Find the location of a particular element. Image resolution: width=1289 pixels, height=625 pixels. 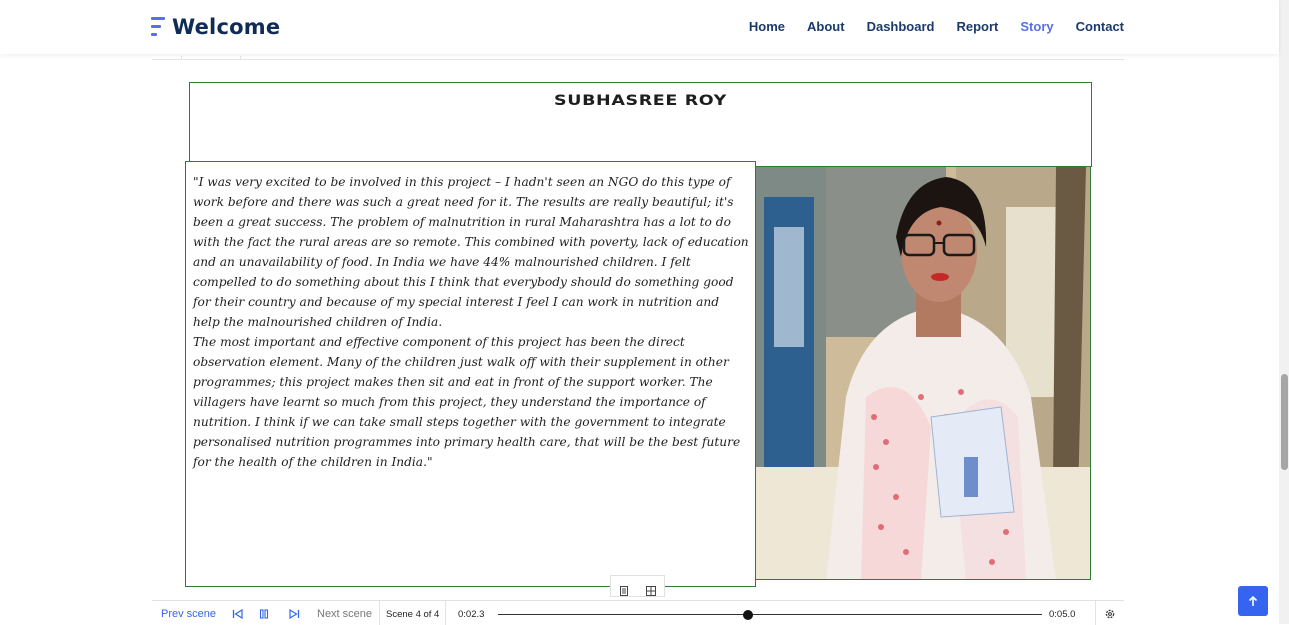

arrow-up-icon is located at coordinates (1253, 601).